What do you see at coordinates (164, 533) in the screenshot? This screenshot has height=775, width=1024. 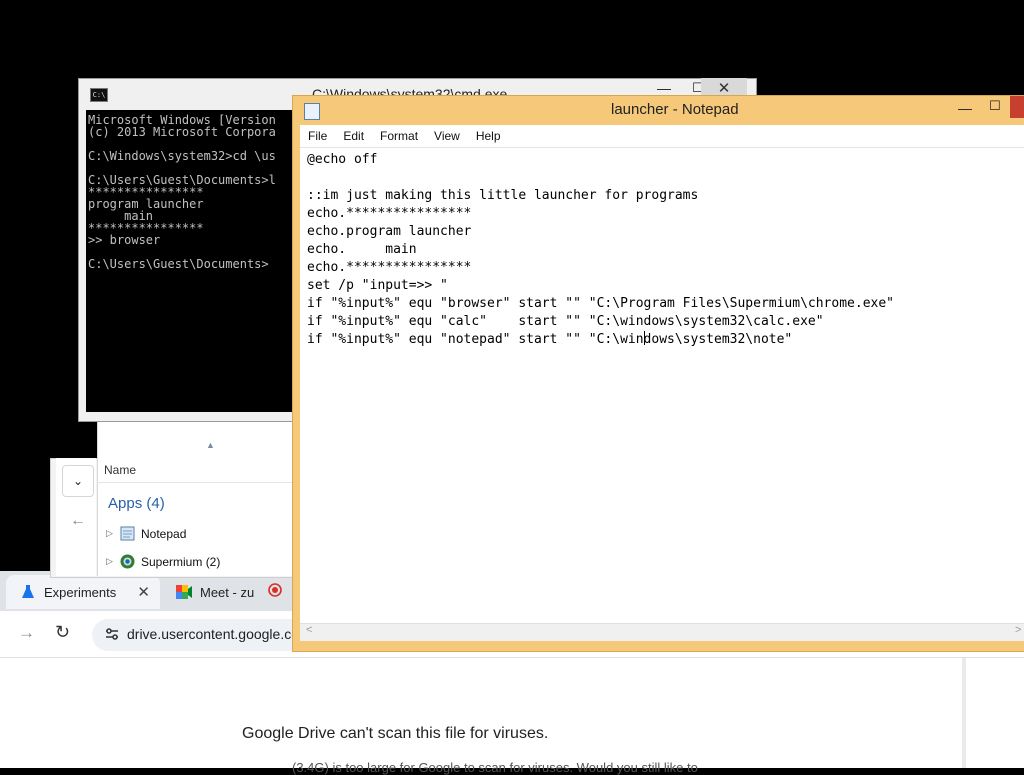 I see `list-item-label: Notepad` at bounding box center [164, 533].